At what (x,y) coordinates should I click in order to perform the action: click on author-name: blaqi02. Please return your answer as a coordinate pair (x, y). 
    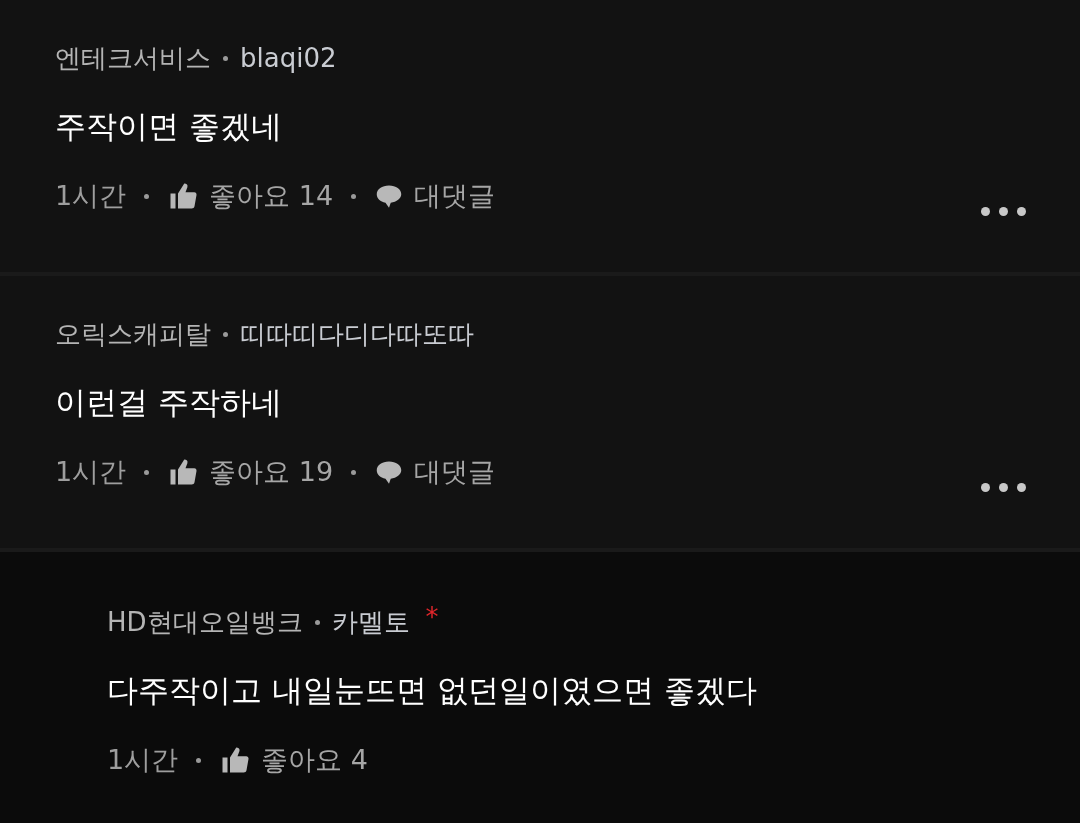
    Looking at the image, I should click on (288, 58).